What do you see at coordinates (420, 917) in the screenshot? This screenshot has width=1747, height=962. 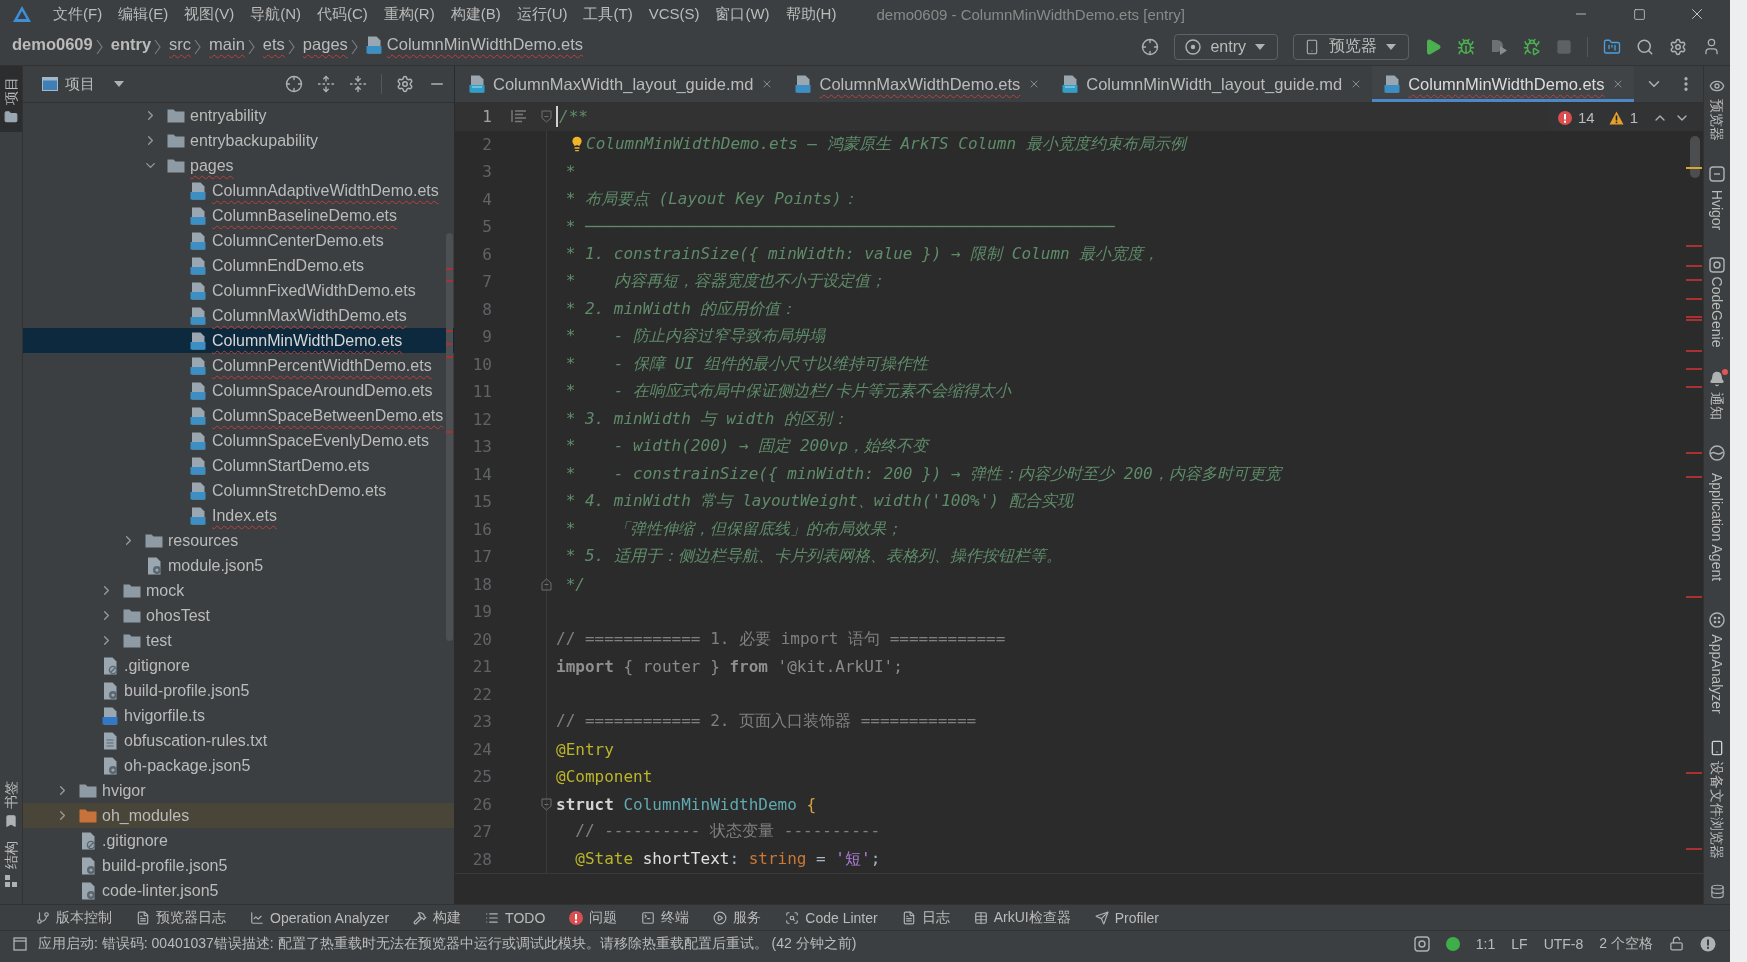 I see `hammer-icon` at bounding box center [420, 917].